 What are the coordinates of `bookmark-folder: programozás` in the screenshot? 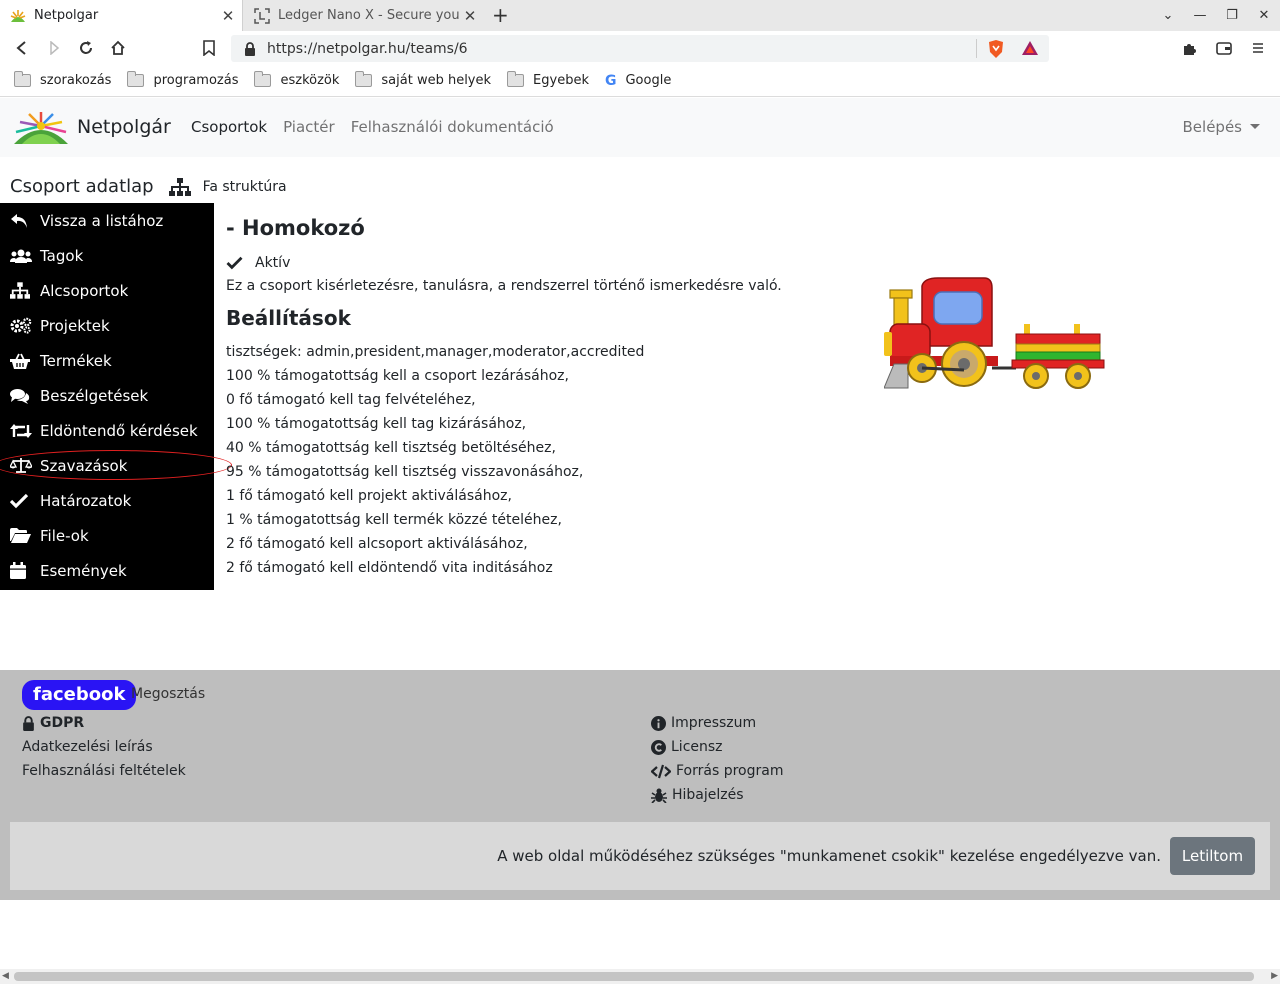 It's located at (182, 79).